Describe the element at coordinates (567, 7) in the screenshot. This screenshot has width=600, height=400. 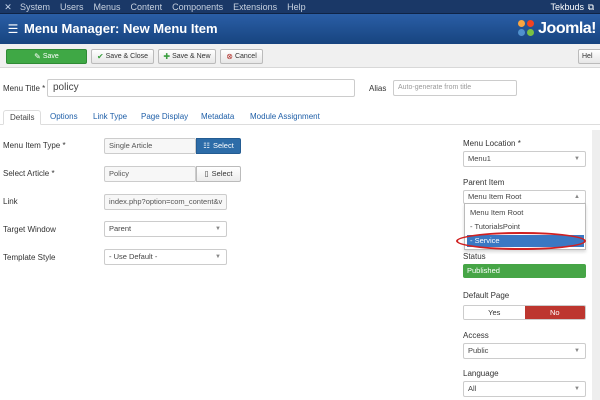
I see `user-link: Tekbuds` at that location.